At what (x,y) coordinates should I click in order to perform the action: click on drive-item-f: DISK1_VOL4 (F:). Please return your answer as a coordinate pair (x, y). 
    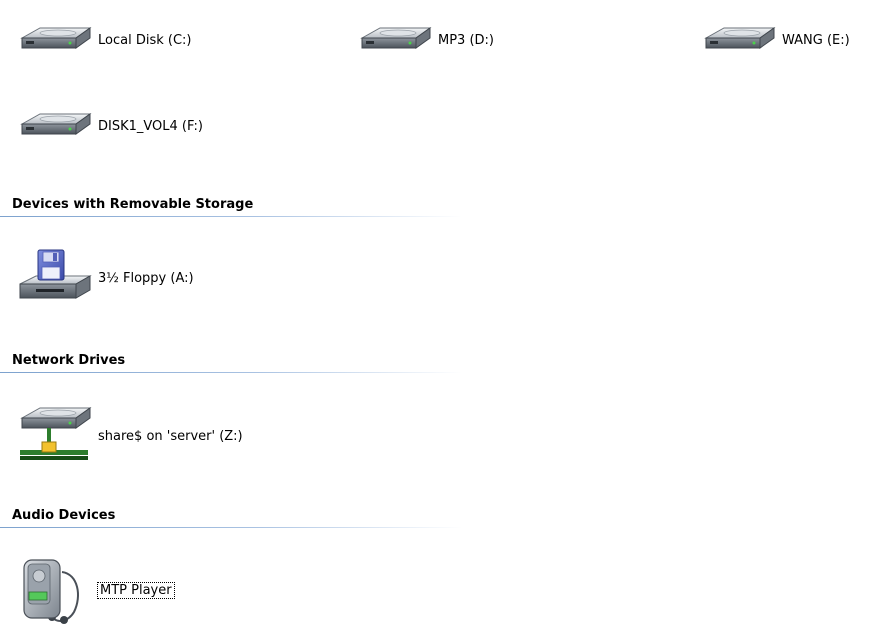
    Looking at the image, I should click on (110, 126).